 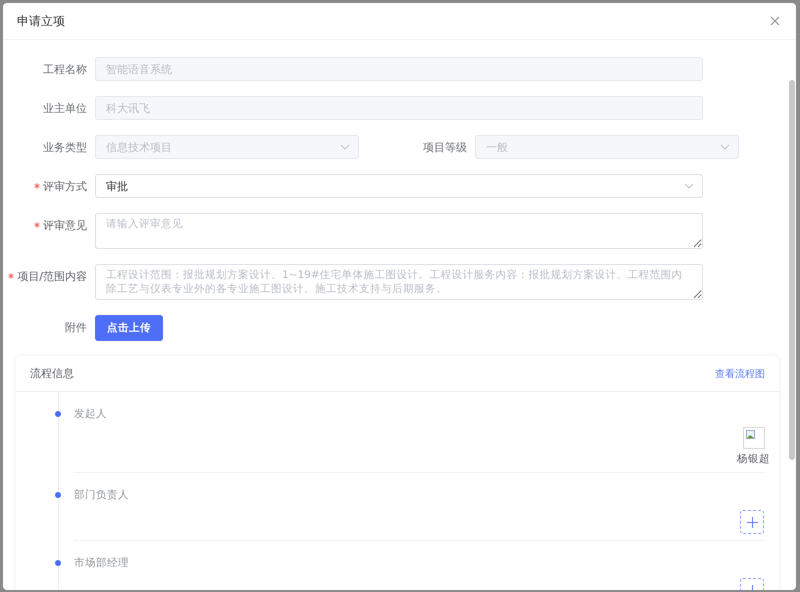 What do you see at coordinates (445, 147) in the screenshot?
I see `field-label: 项目等级` at bounding box center [445, 147].